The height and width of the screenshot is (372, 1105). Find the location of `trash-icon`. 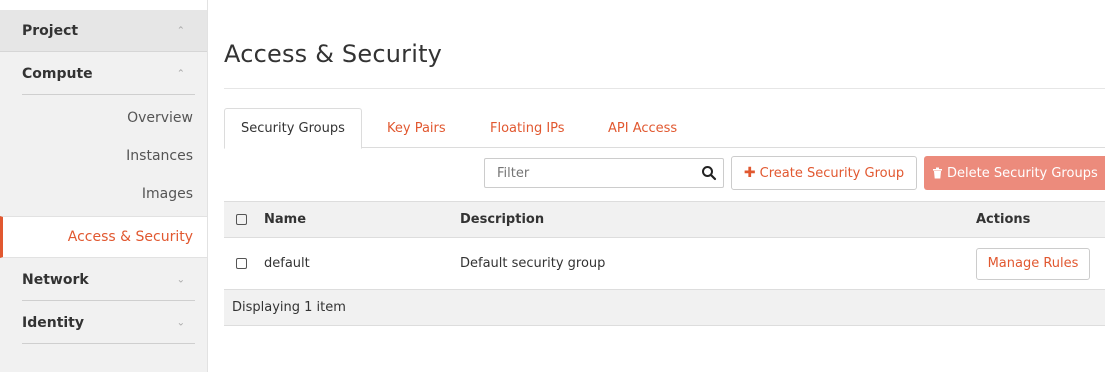

trash-icon is located at coordinates (937, 173).